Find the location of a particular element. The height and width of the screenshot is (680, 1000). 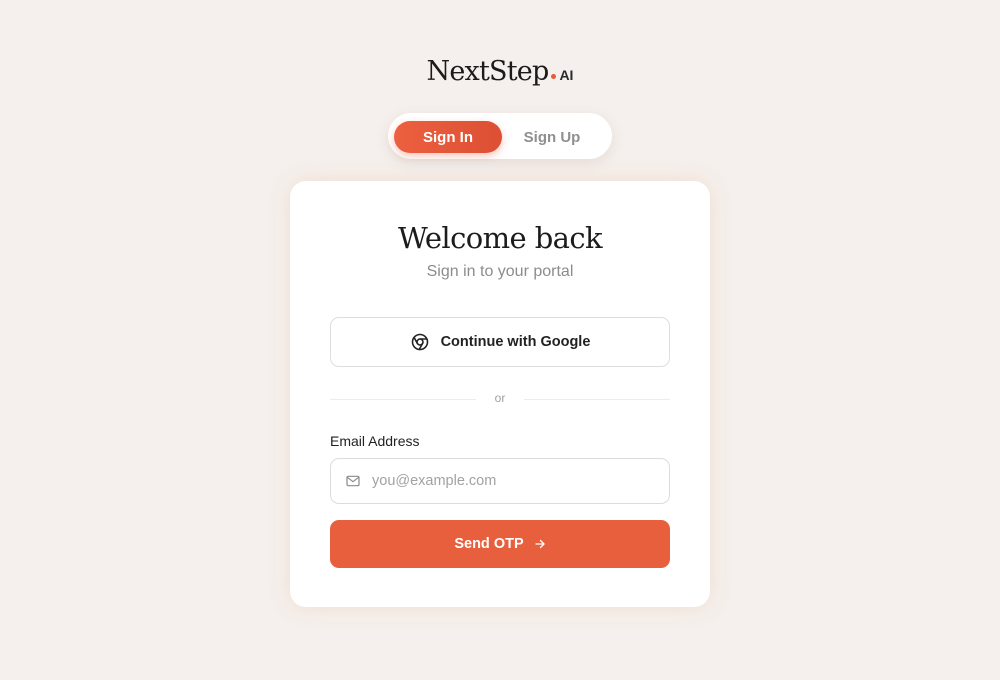

send-otp-label: Send OTP is located at coordinates (489, 544).